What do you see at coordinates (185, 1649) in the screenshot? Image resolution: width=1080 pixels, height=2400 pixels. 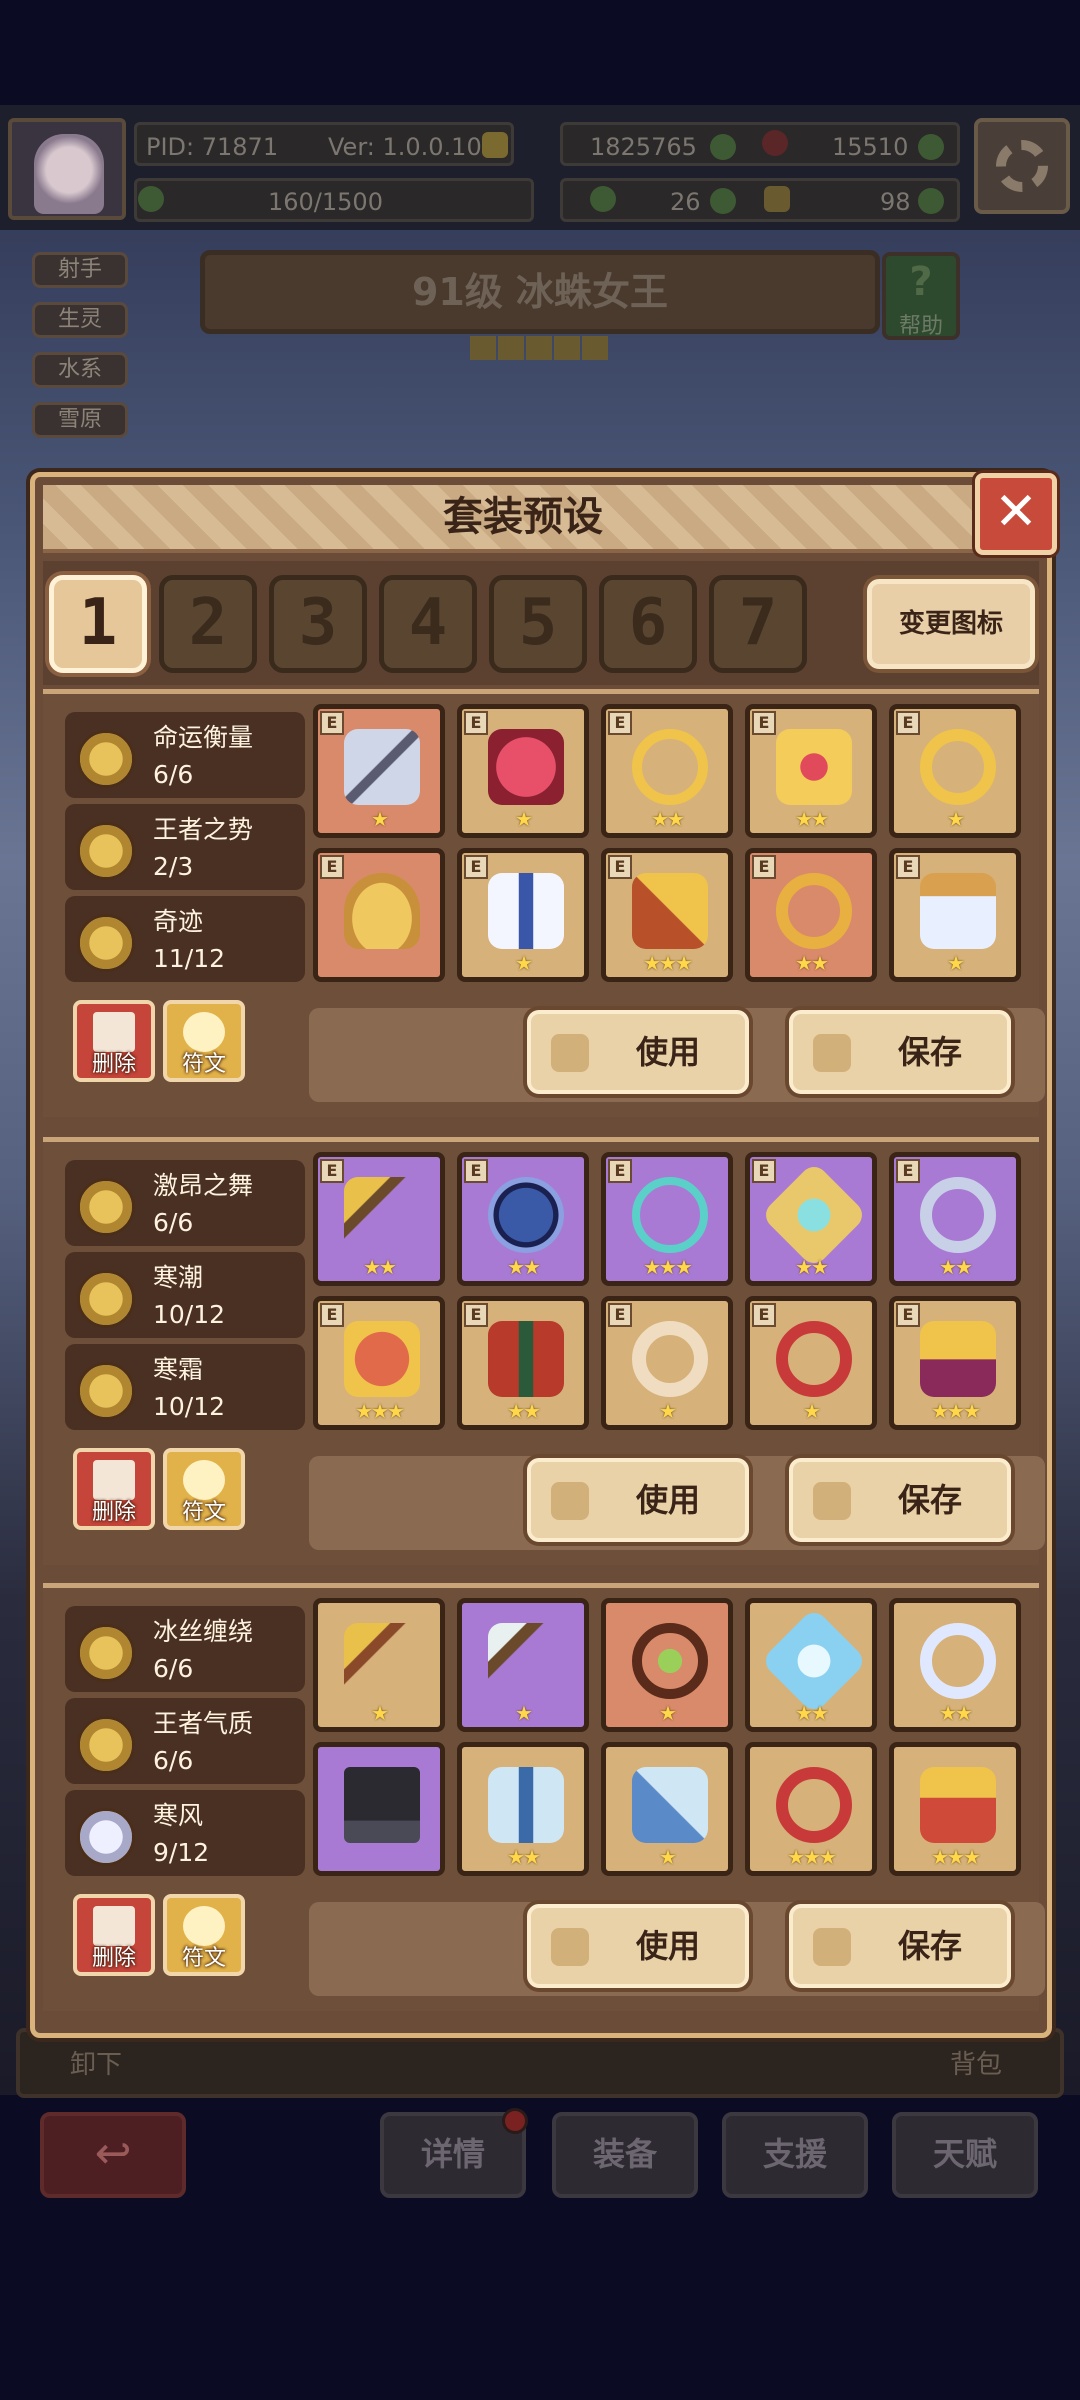 I see `set-bonus: 冰丝缠绕 6/6` at bounding box center [185, 1649].